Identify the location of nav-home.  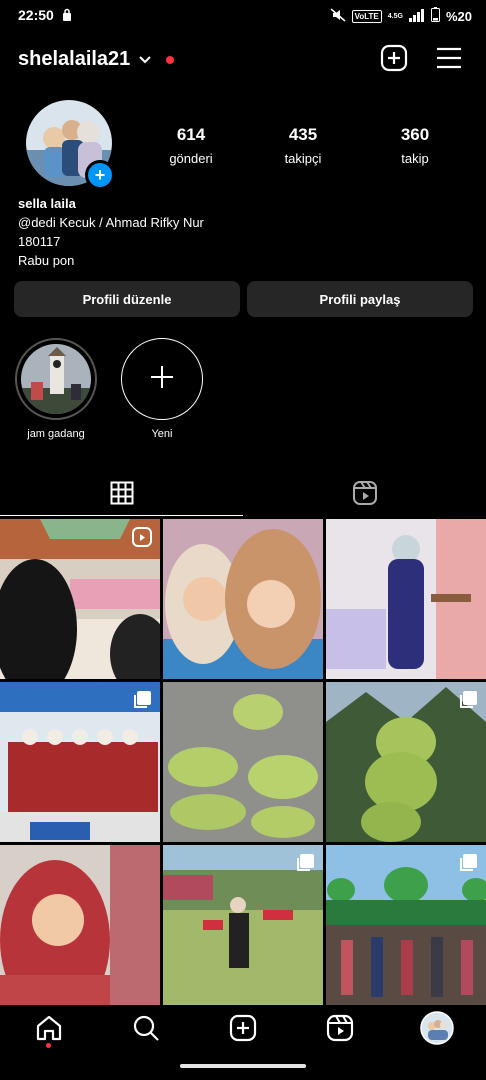
(49, 1030).